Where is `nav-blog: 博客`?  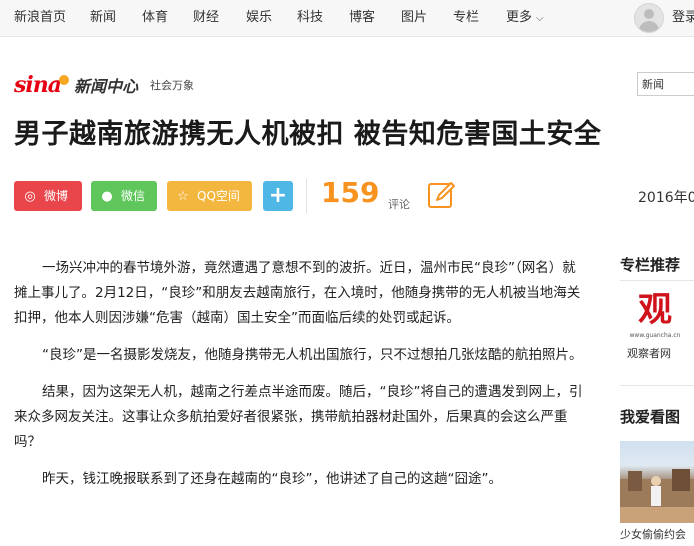 nav-blog: 博客 is located at coordinates (362, 18).